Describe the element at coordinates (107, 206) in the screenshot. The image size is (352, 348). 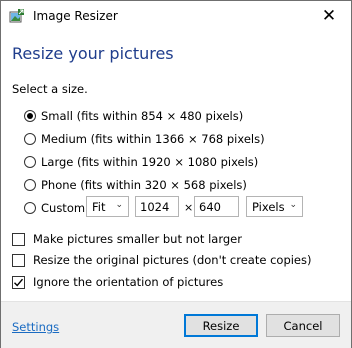
I see `fit-mode-dropdown: Fit ⌄` at that location.